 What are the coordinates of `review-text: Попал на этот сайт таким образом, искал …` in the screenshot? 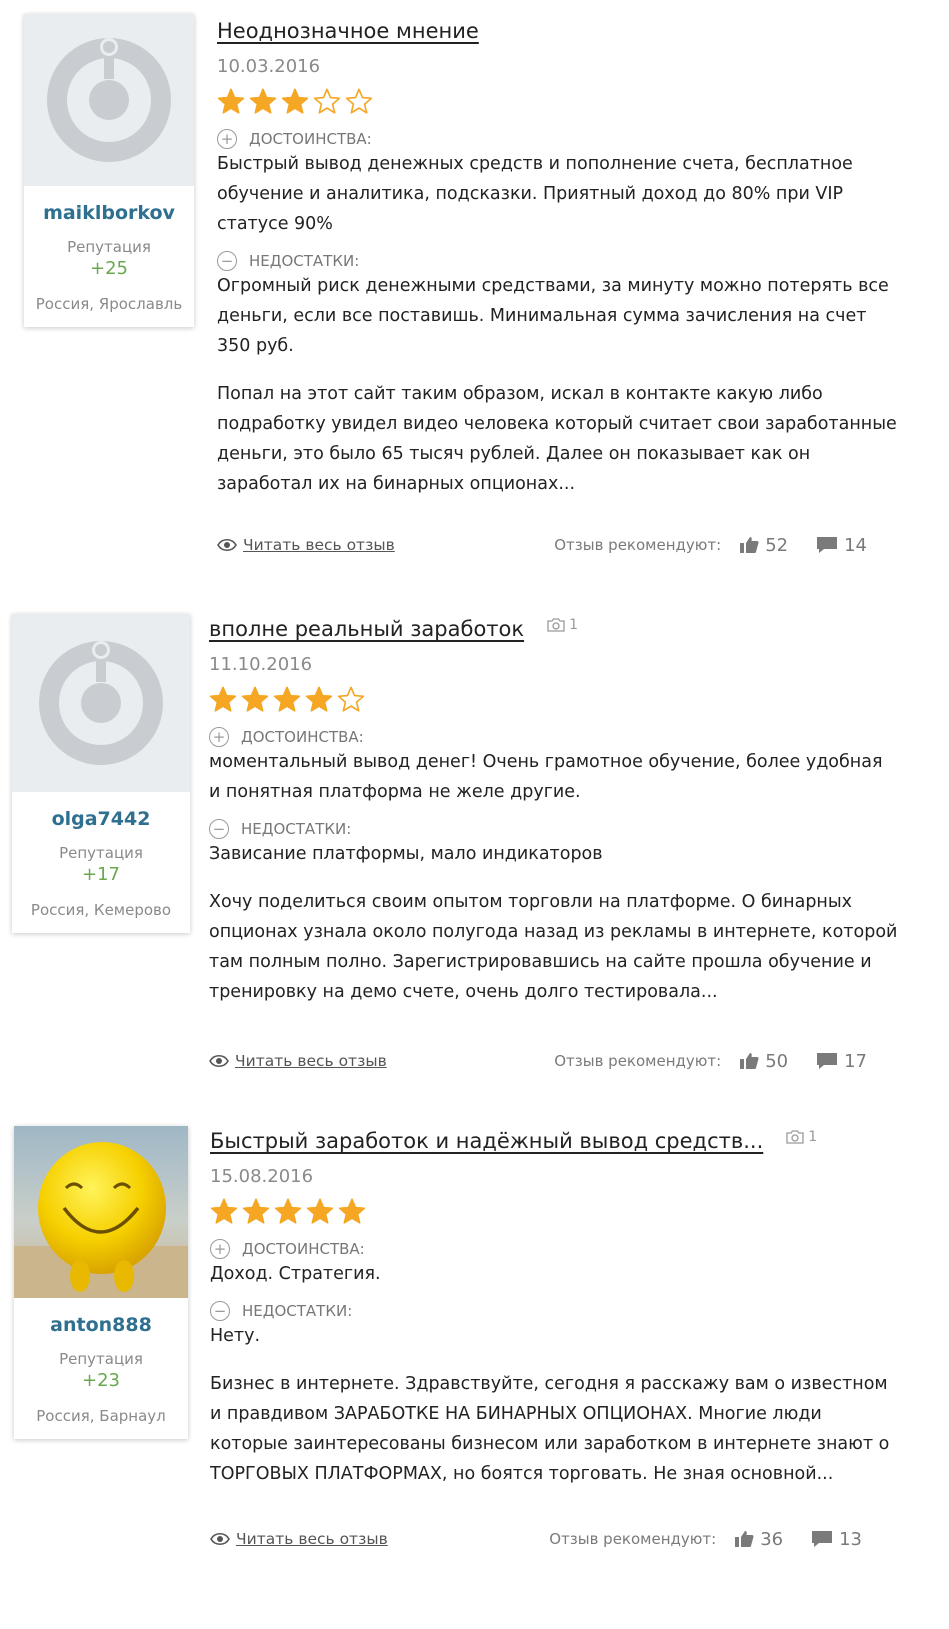 It's located at (557, 439).